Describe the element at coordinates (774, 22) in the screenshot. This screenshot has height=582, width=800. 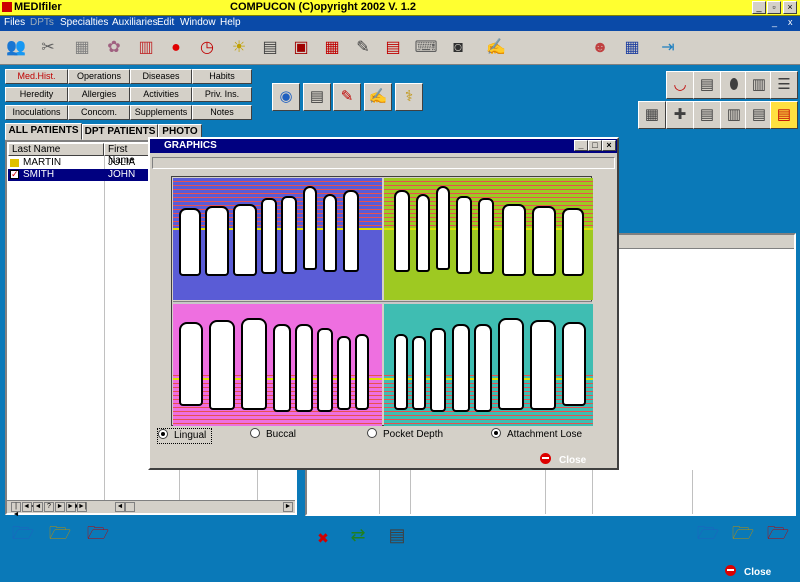
I see `mdi-minimize-button: _` at that location.